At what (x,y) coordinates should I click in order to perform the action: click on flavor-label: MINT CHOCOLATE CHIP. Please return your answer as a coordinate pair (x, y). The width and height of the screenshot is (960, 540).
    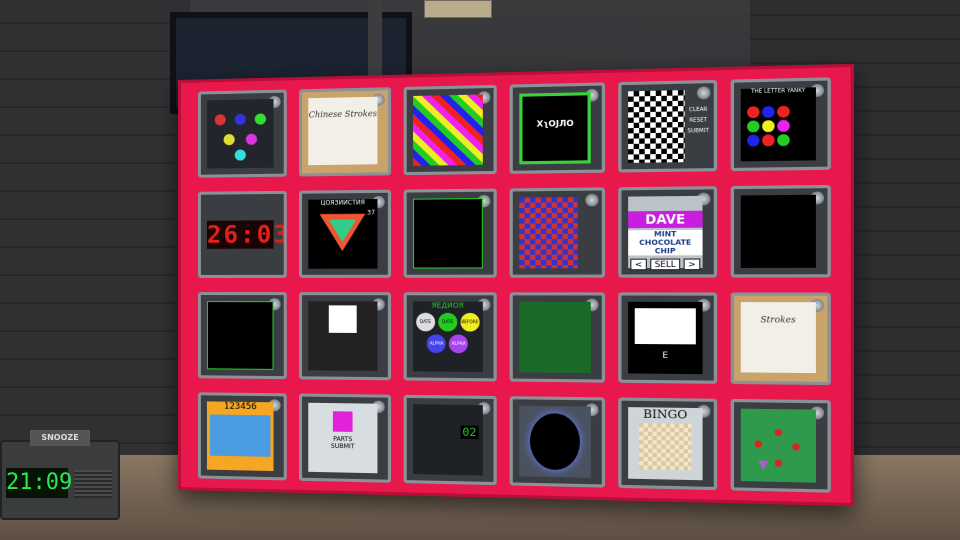
    Looking at the image, I should click on (665, 242).